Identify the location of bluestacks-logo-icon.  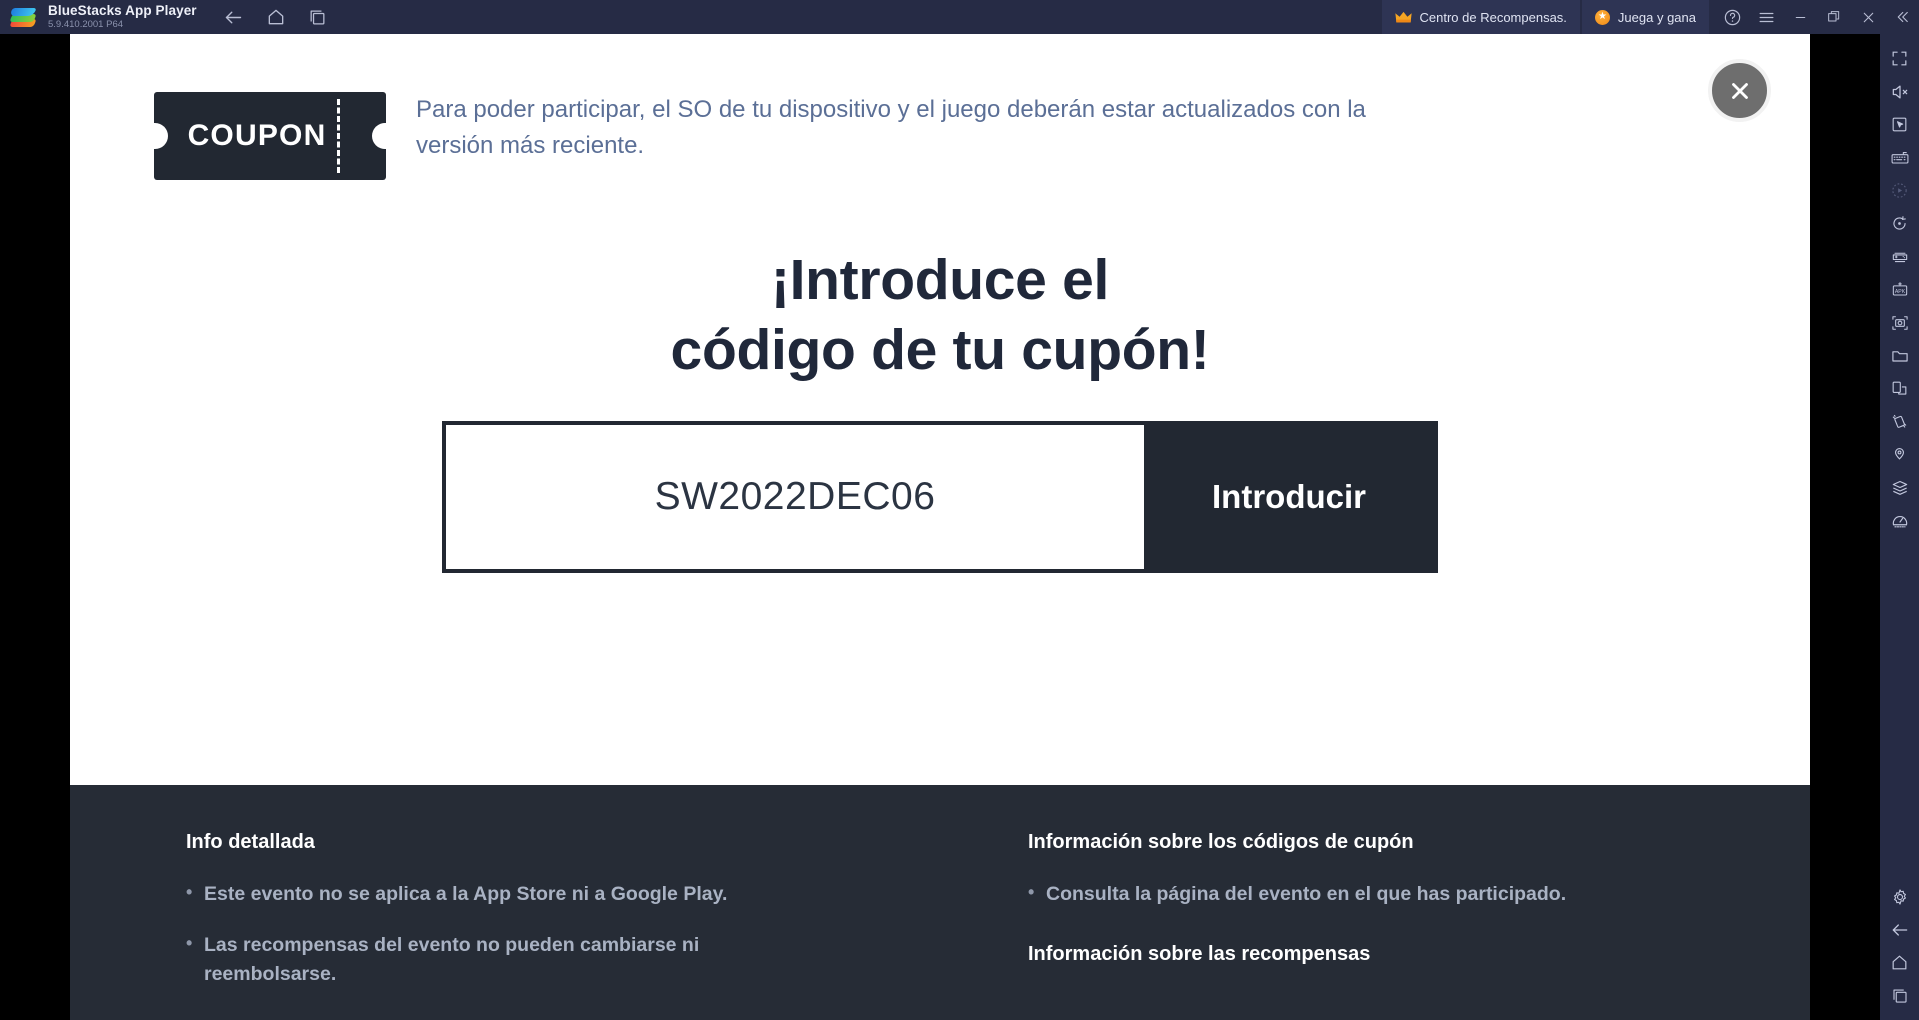
(23, 17).